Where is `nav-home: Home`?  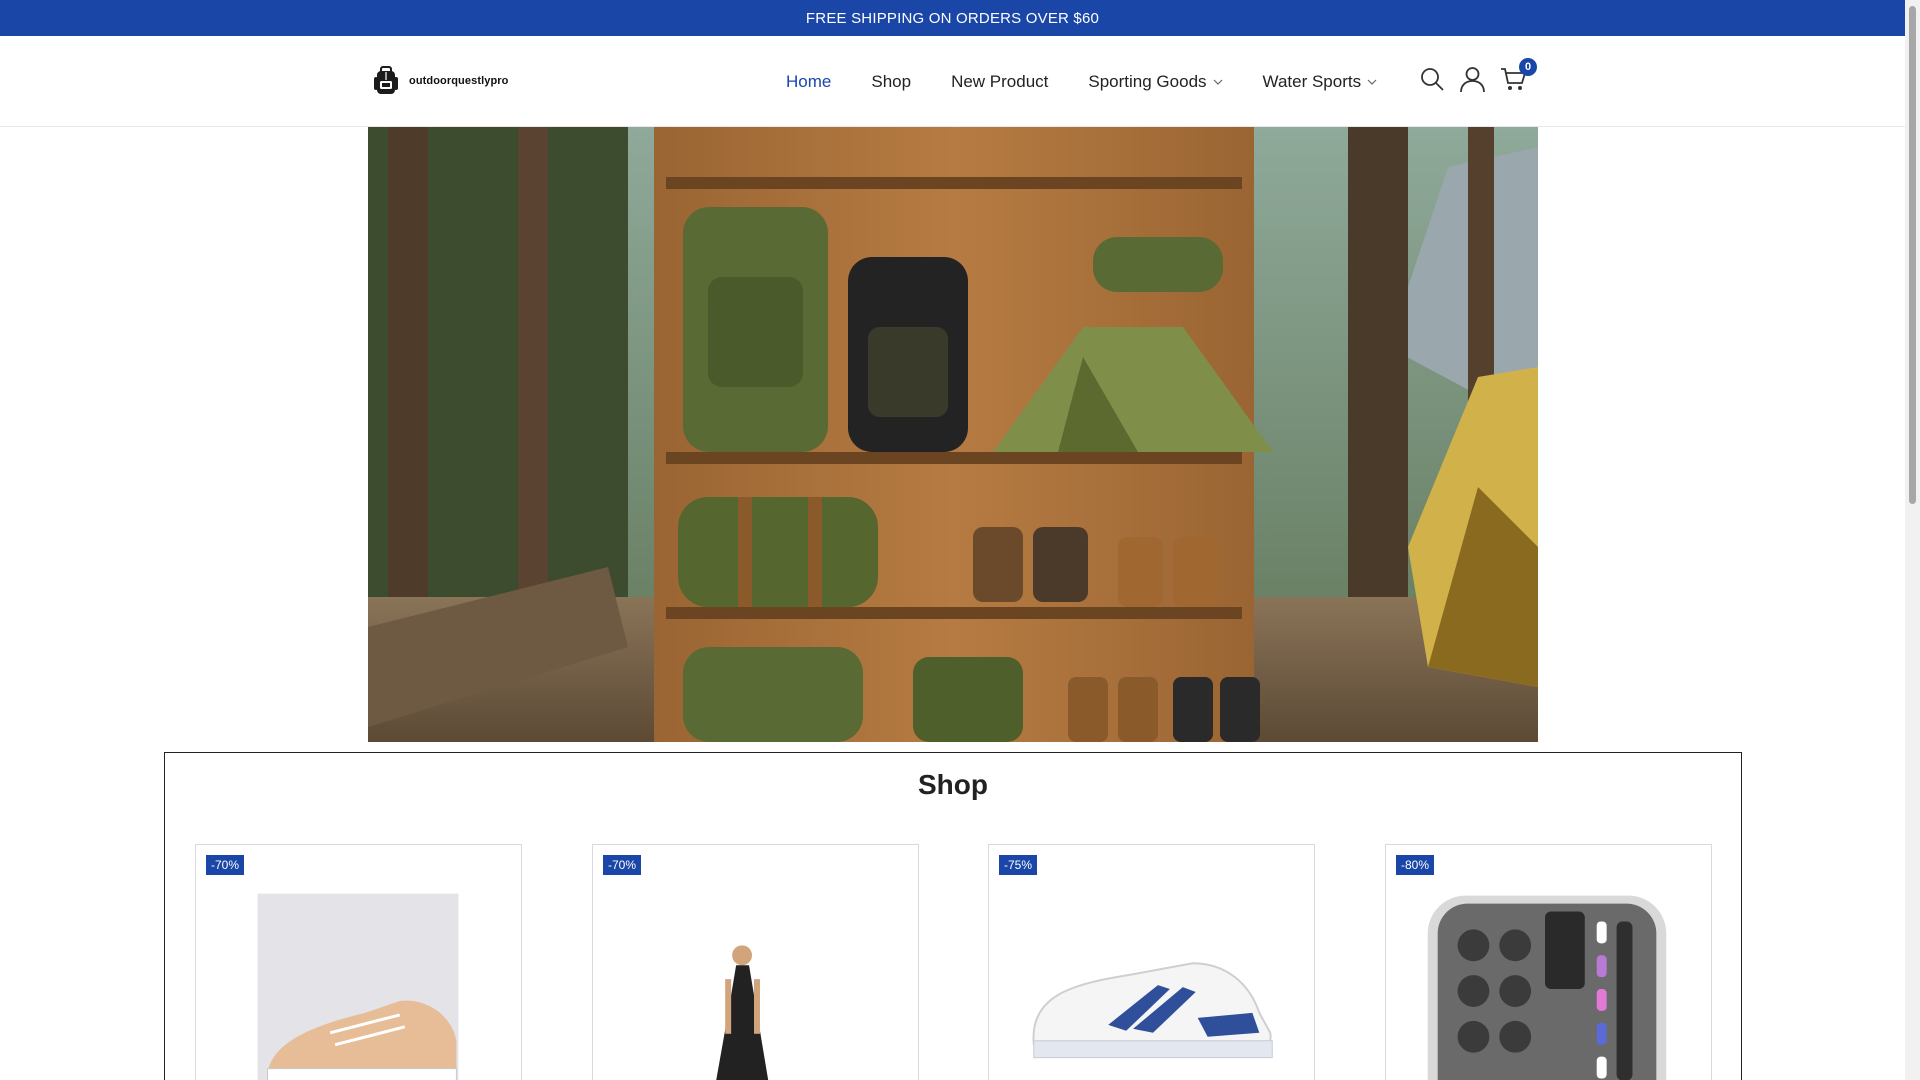 nav-home: Home is located at coordinates (808, 82).